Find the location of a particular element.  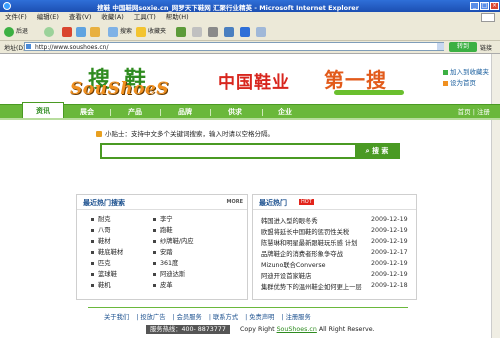

nav-register-link: 注册 is located at coordinates (483, 112).